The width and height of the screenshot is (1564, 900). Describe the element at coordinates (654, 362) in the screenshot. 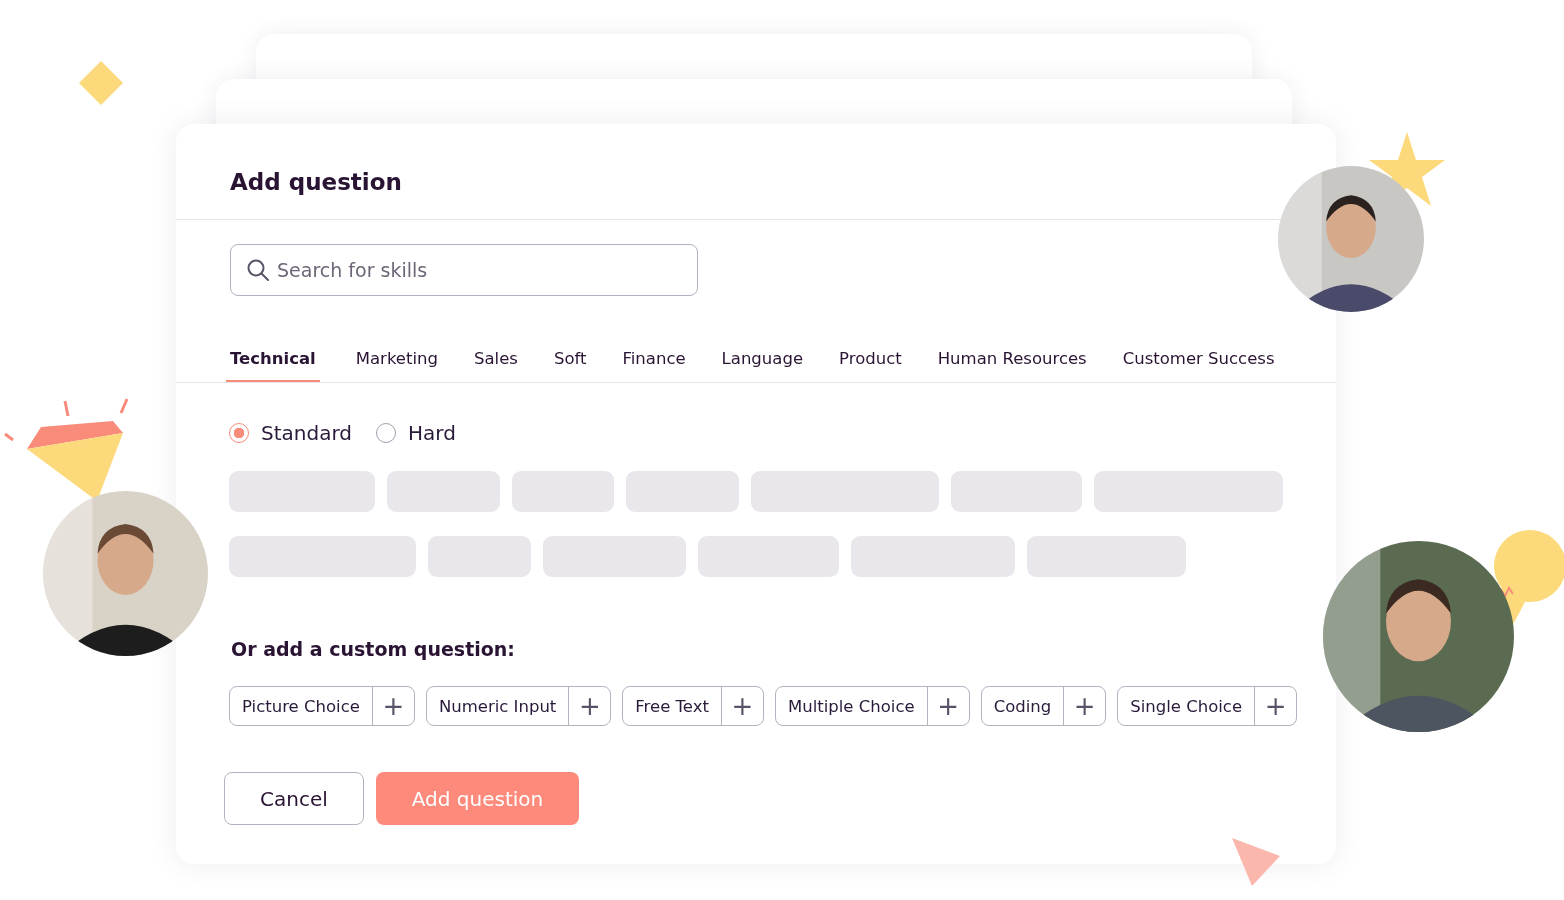

I see `tab: Finance` at that location.